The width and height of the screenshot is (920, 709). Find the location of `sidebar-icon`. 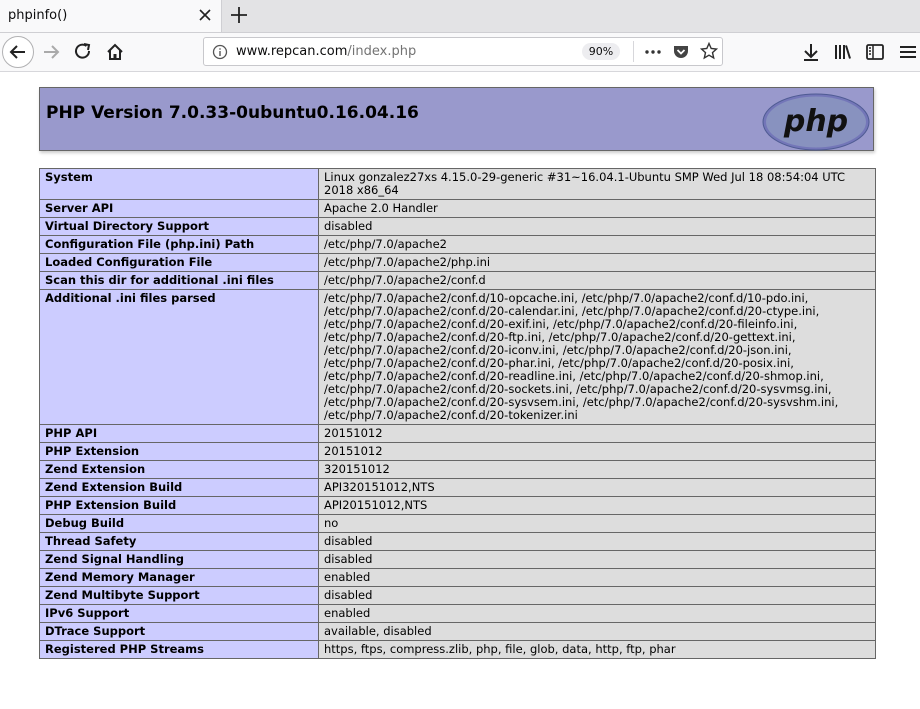

sidebar-icon is located at coordinates (875, 52).